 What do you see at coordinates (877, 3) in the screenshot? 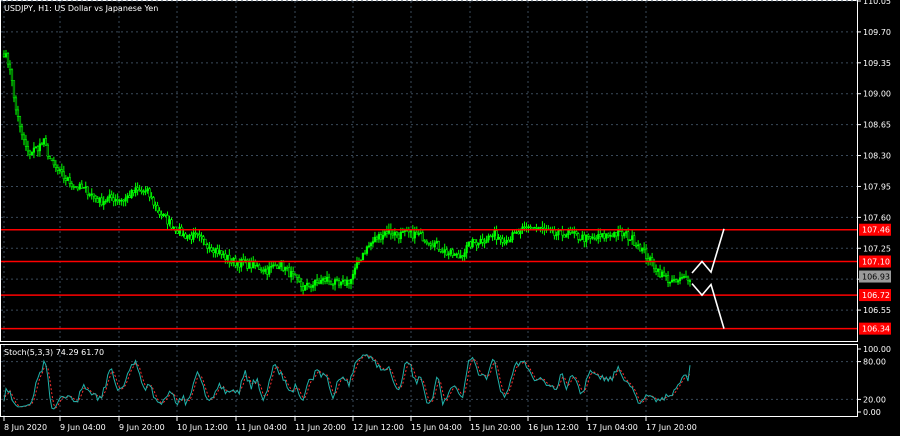
I see `price-tick-label: 110.05` at bounding box center [877, 3].